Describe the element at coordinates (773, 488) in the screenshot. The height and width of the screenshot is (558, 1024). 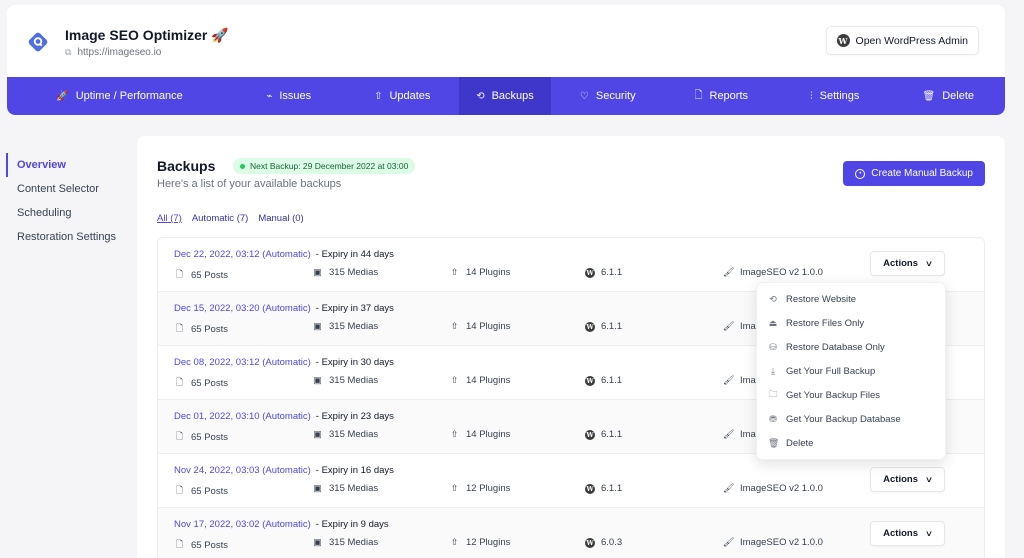
I see `theme-version: 🖌 ImageSEO v2 1.0.0` at that location.